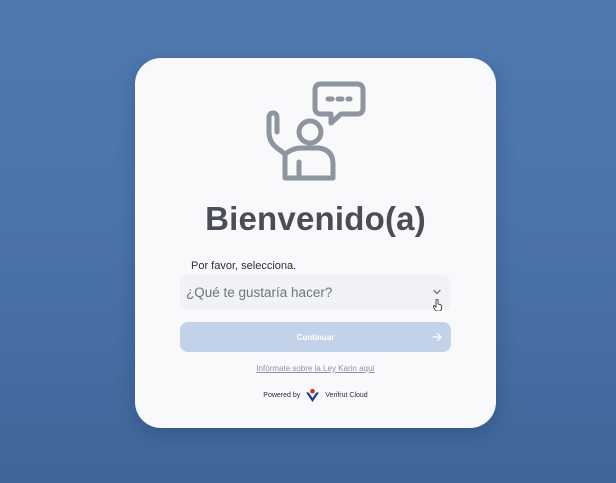  I want to click on powered-by-text: Powered by, so click(282, 395).